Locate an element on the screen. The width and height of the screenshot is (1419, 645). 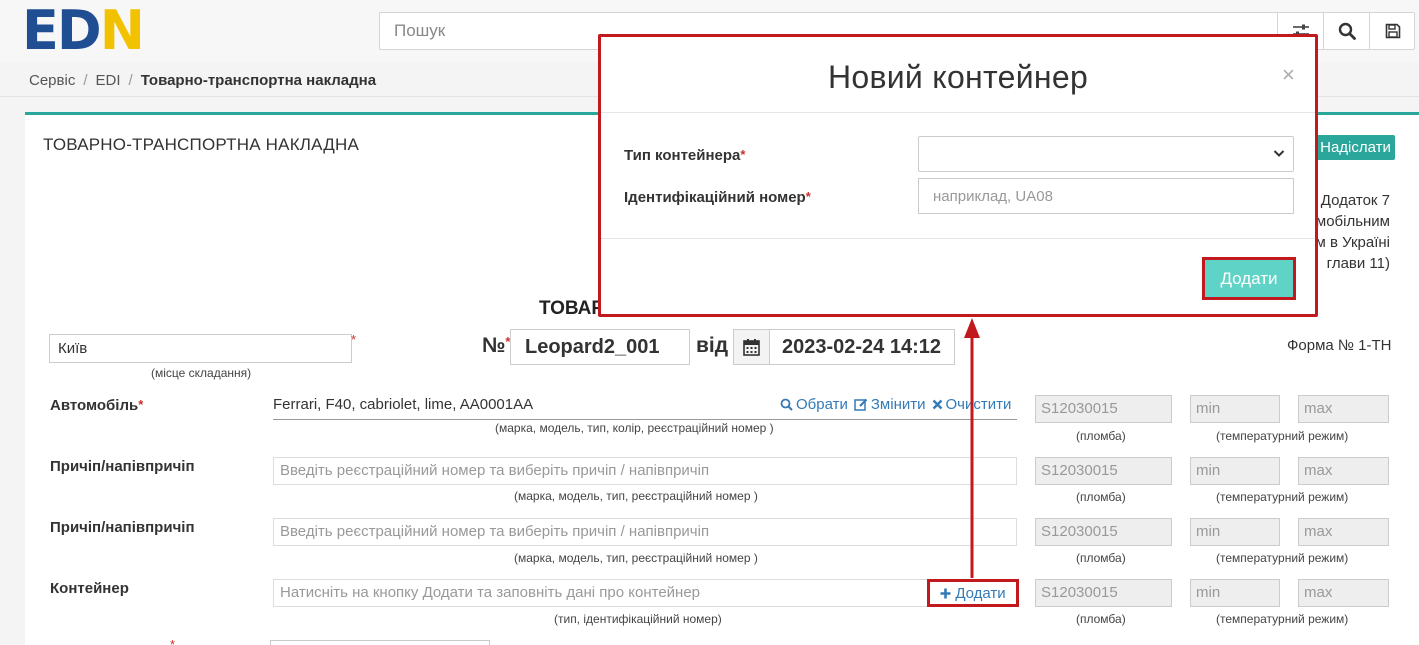
modal-title: Новий контейнер is located at coordinates (958, 77).